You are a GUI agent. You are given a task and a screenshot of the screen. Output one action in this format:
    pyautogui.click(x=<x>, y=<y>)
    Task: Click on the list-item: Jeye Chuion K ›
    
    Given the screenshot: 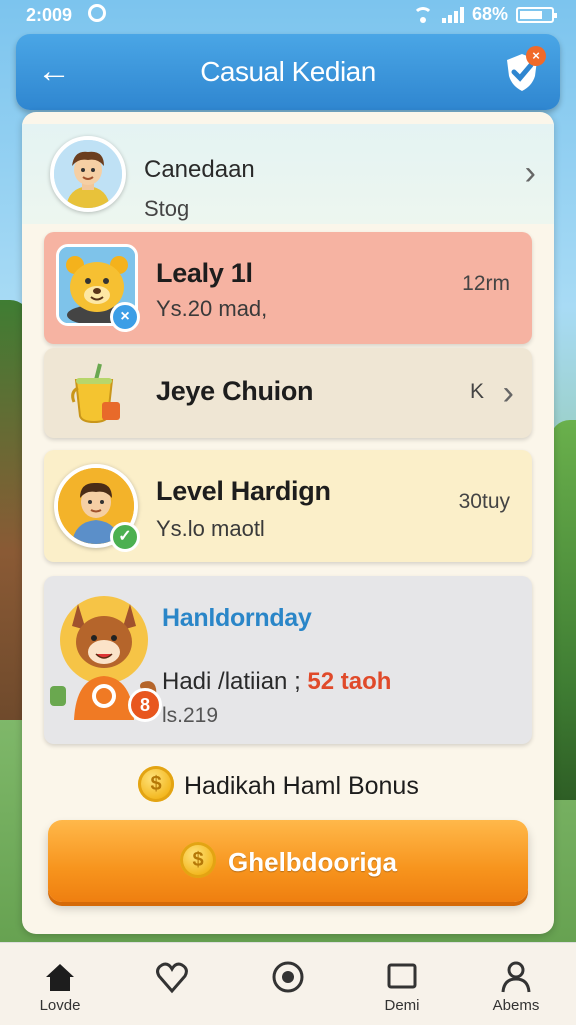 What is the action you would take?
    pyautogui.click(x=288, y=393)
    